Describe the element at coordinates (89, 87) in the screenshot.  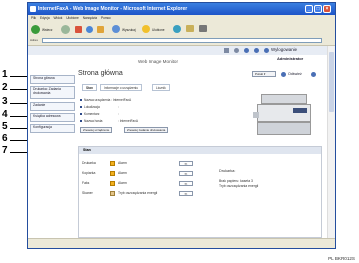
I see `tab-status: Stan` at that location.